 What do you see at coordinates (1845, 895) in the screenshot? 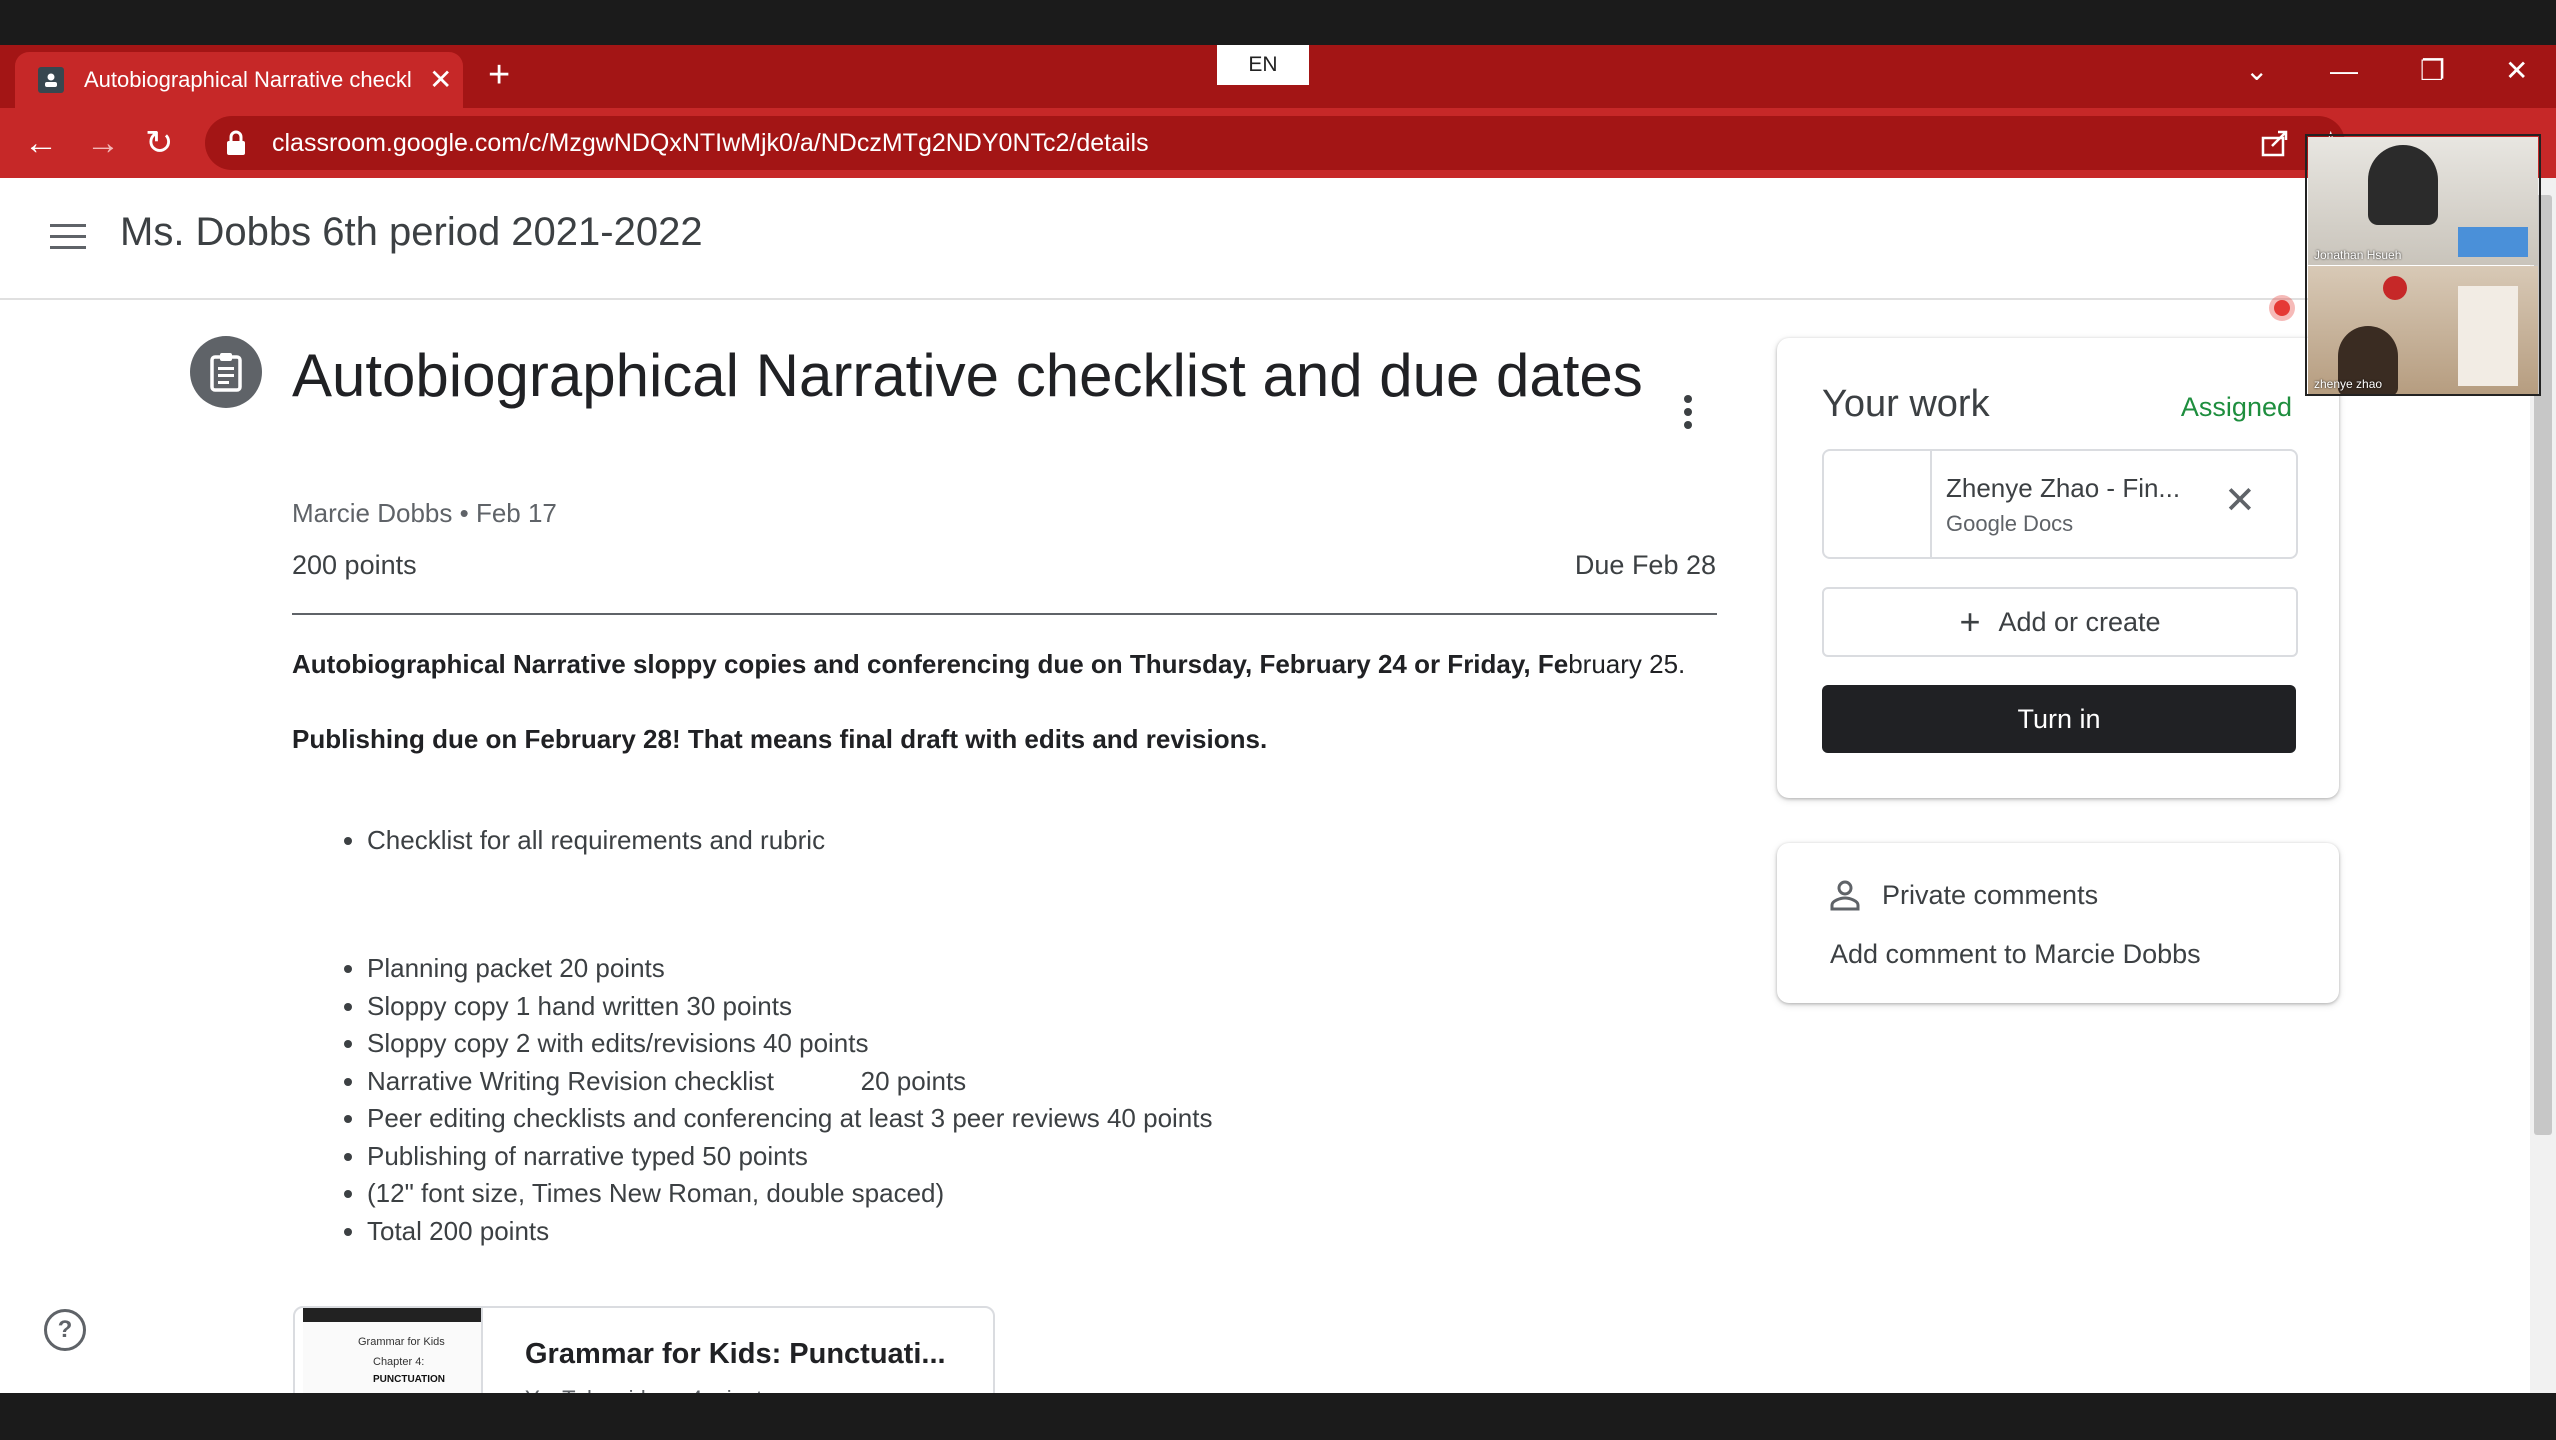
I see `person-icon` at bounding box center [1845, 895].